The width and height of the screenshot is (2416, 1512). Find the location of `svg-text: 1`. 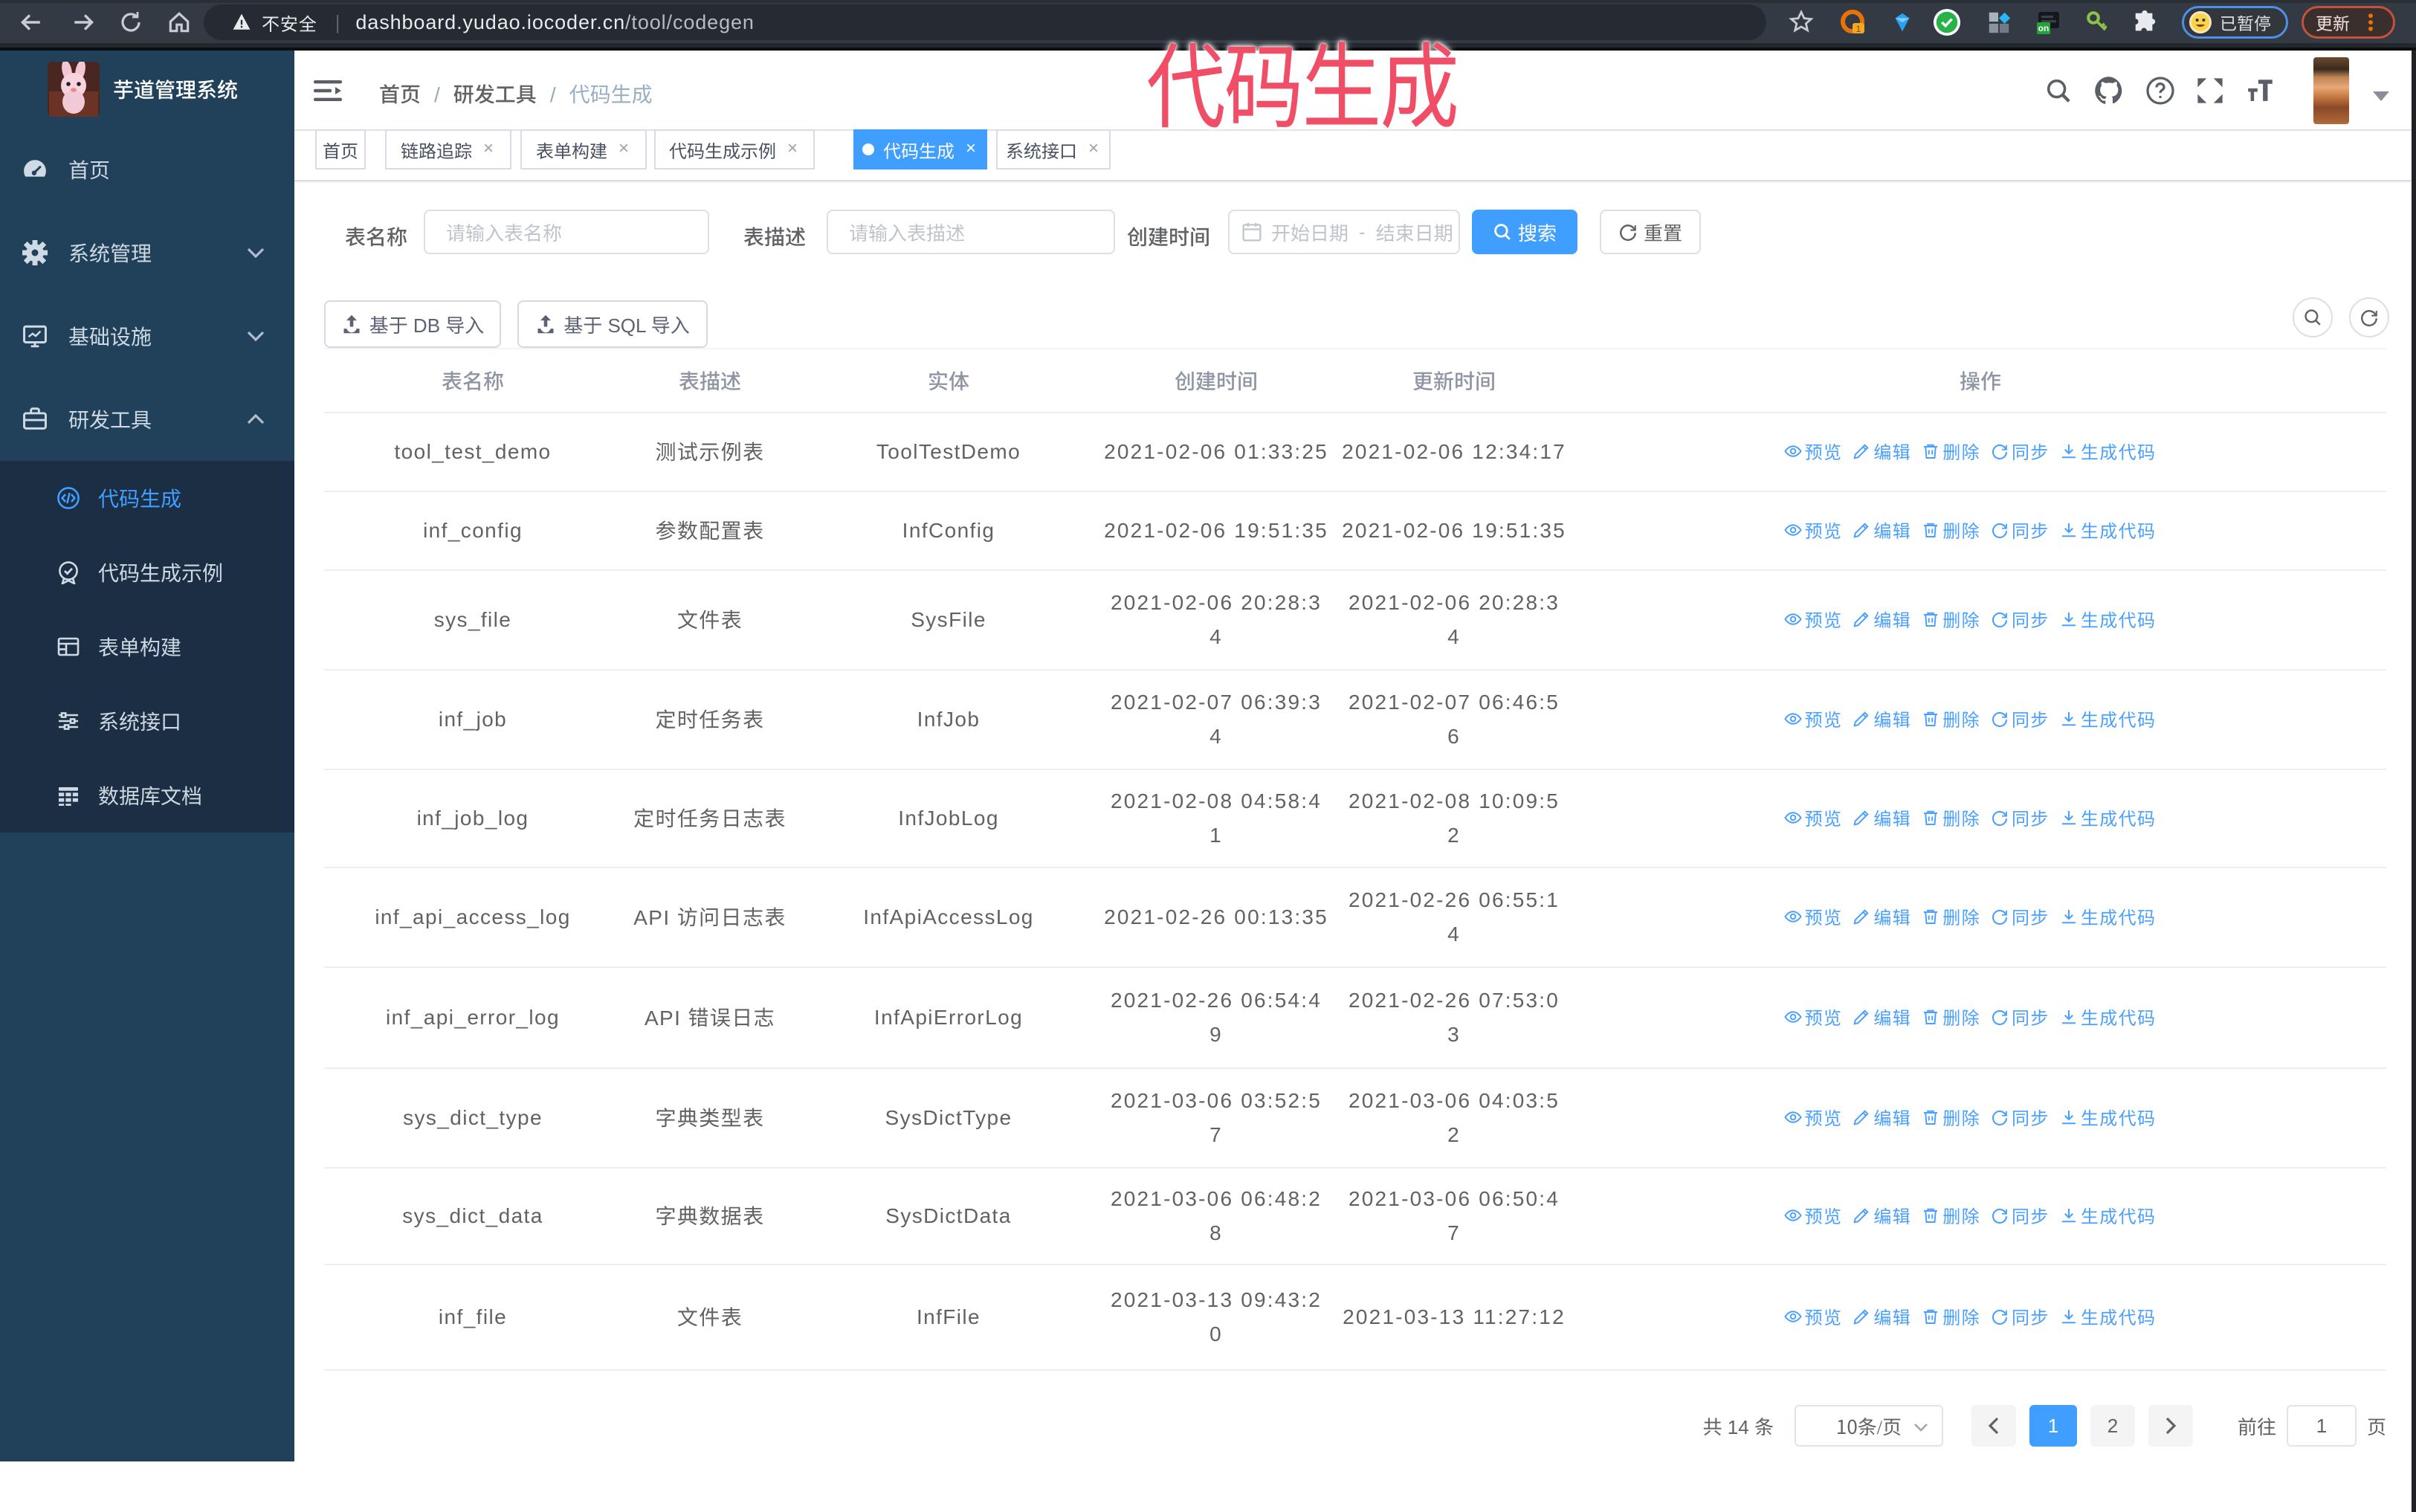

svg-text: 1 is located at coordinates (1858, 29).